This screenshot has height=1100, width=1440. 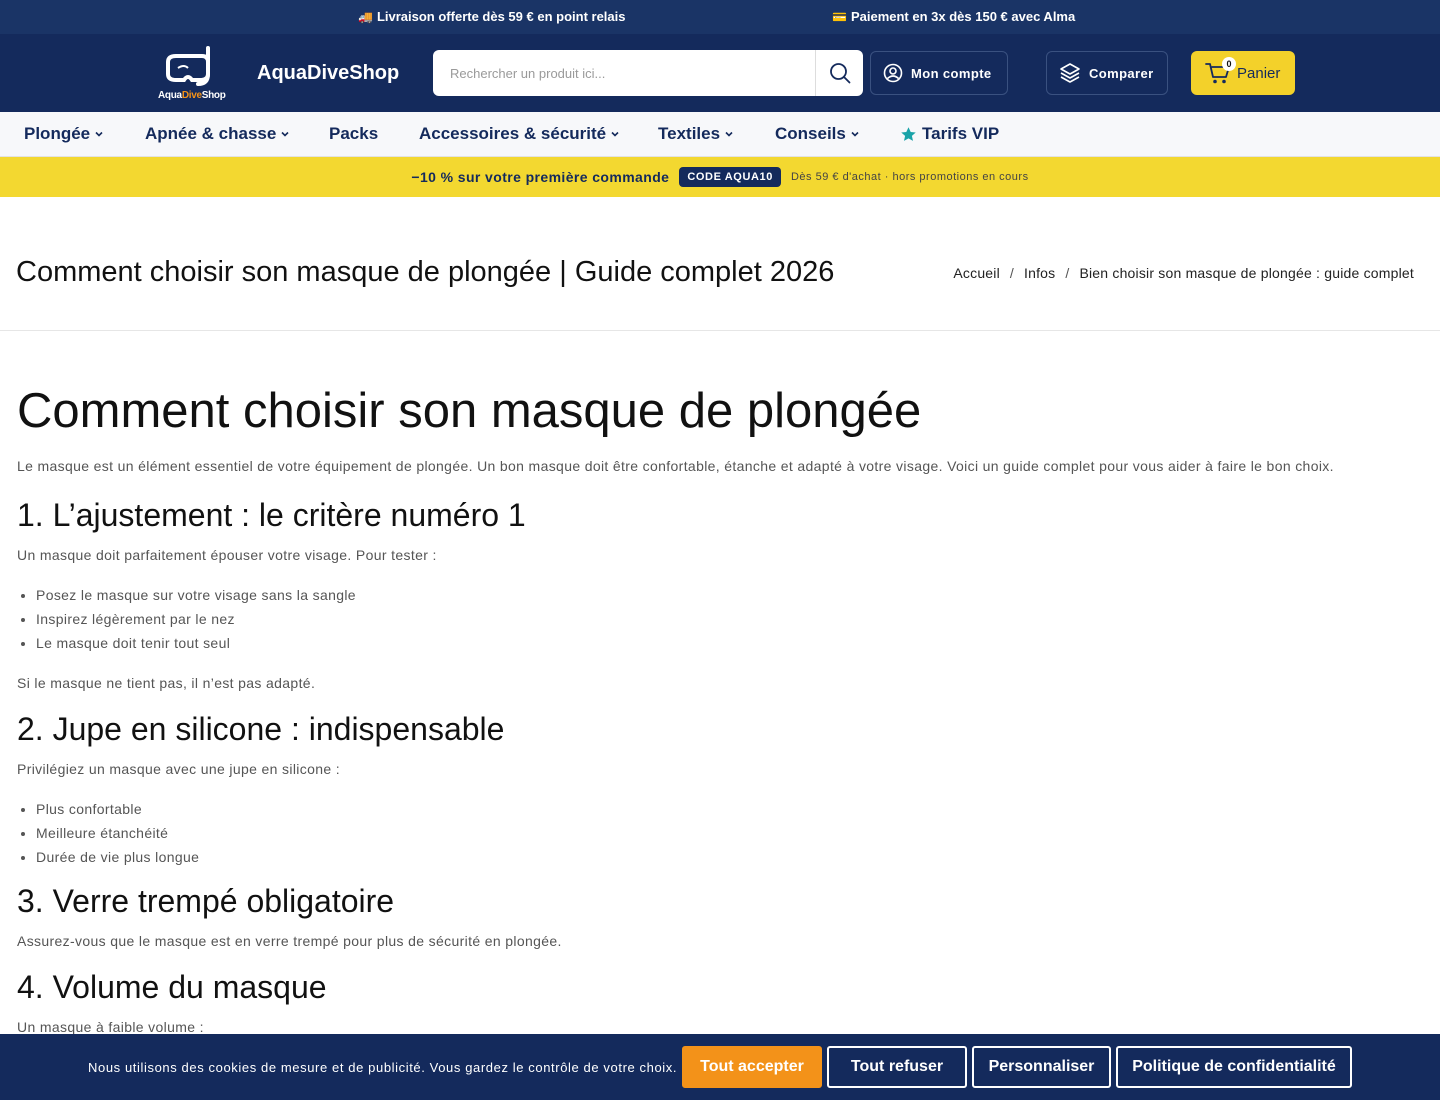 I want to click on refuse-all-button: Tout refuser, so click(x=897, y=1067).